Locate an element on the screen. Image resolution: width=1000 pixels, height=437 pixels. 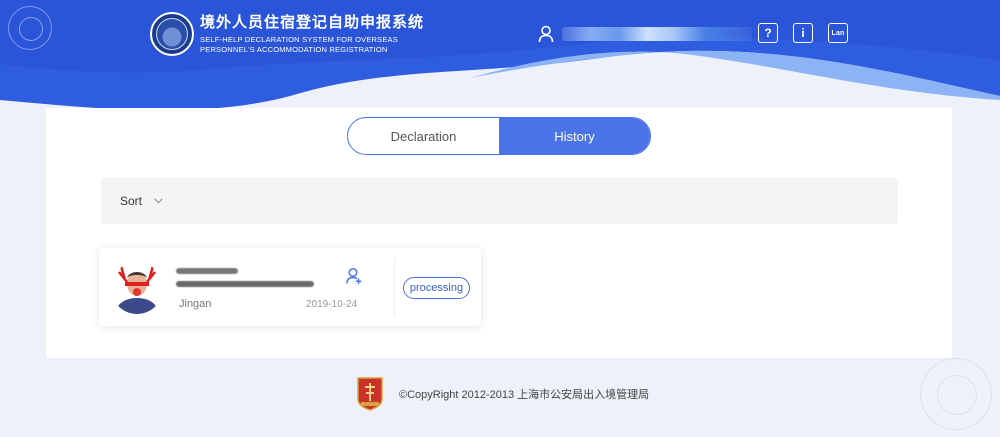
sort-label: Sort is located at coordinates (131, 201).